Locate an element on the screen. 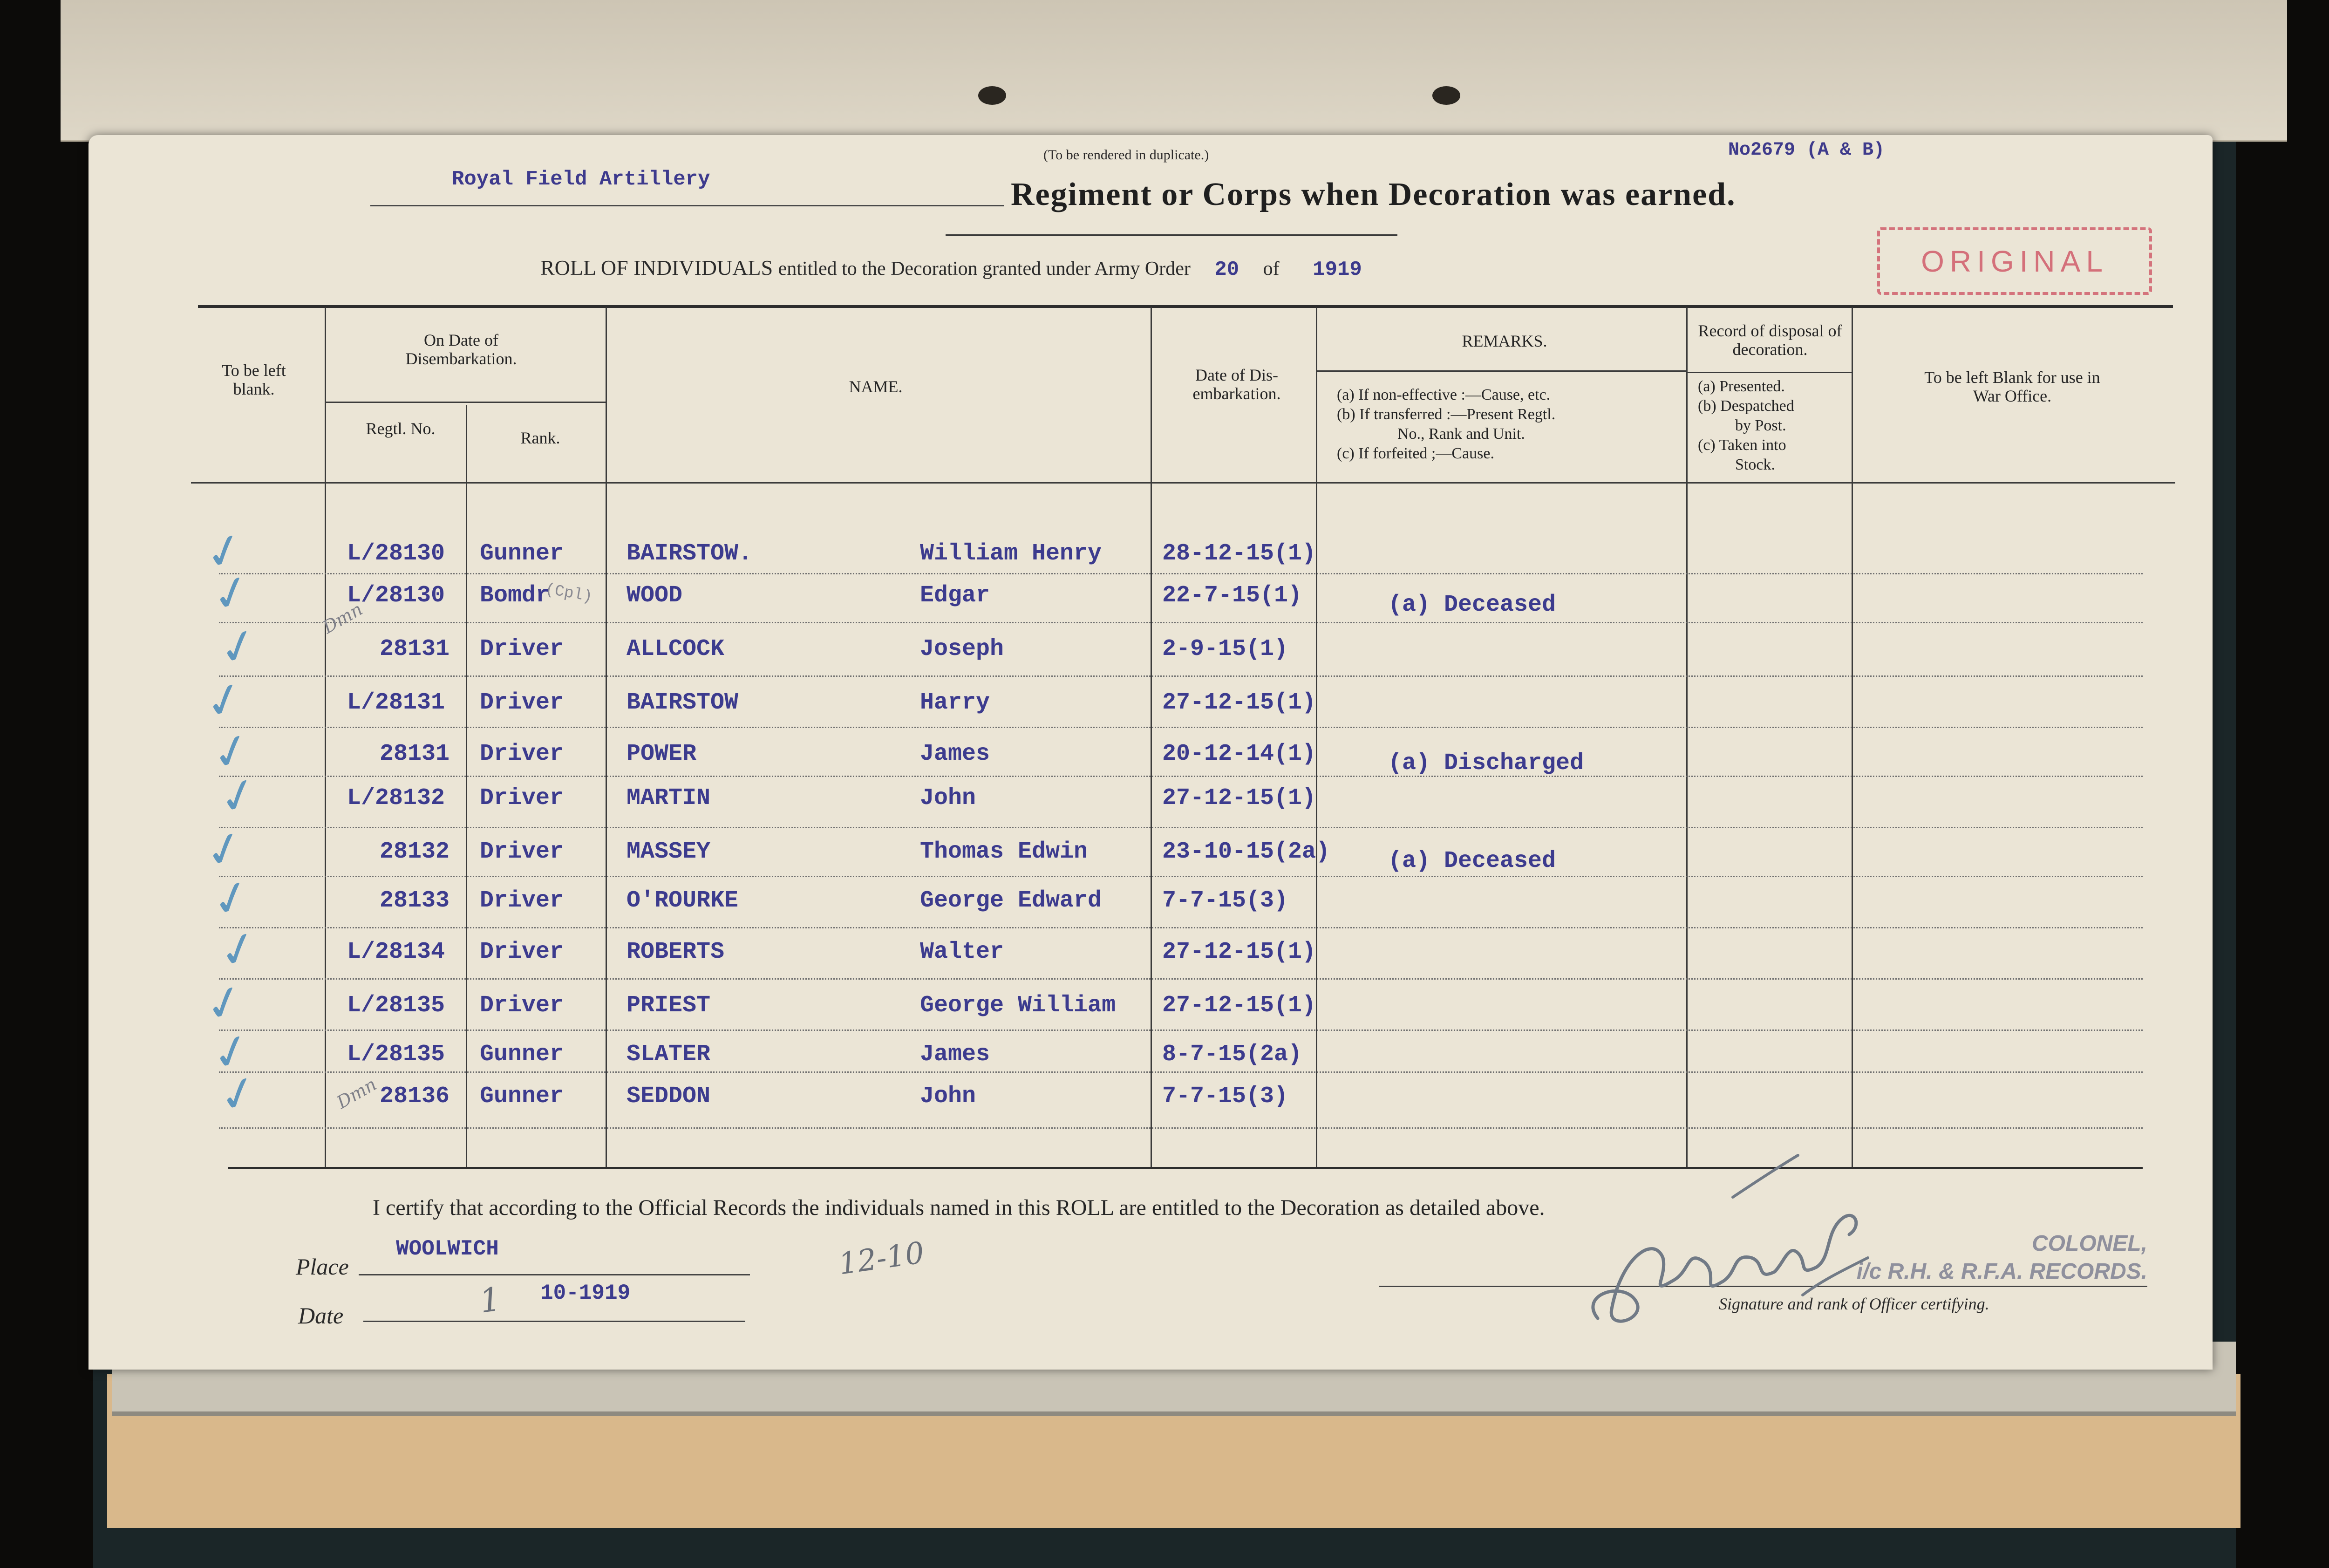  surname-cell: POWER is located at coordinates (662, 754).